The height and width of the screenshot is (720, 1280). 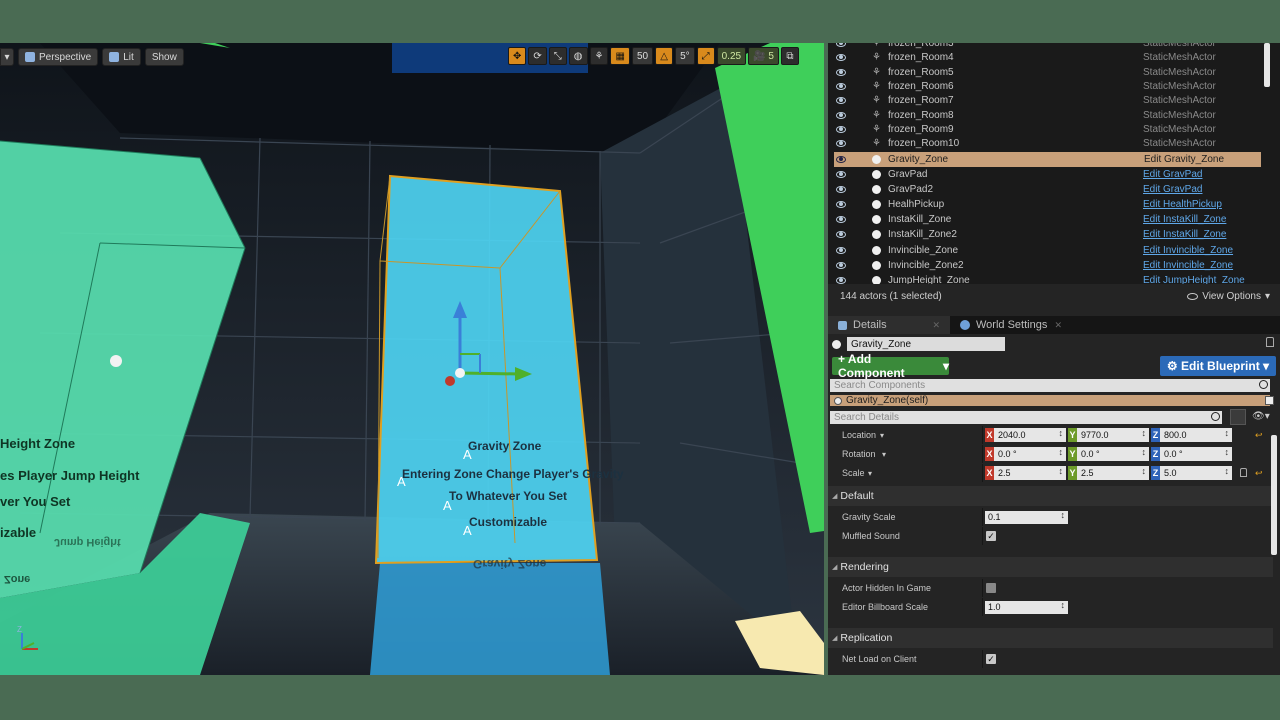 What do you see at coordinates (889, 325) in the screenshot?
I see `tab-details: Details ✕` at bounding box center [889, 325].